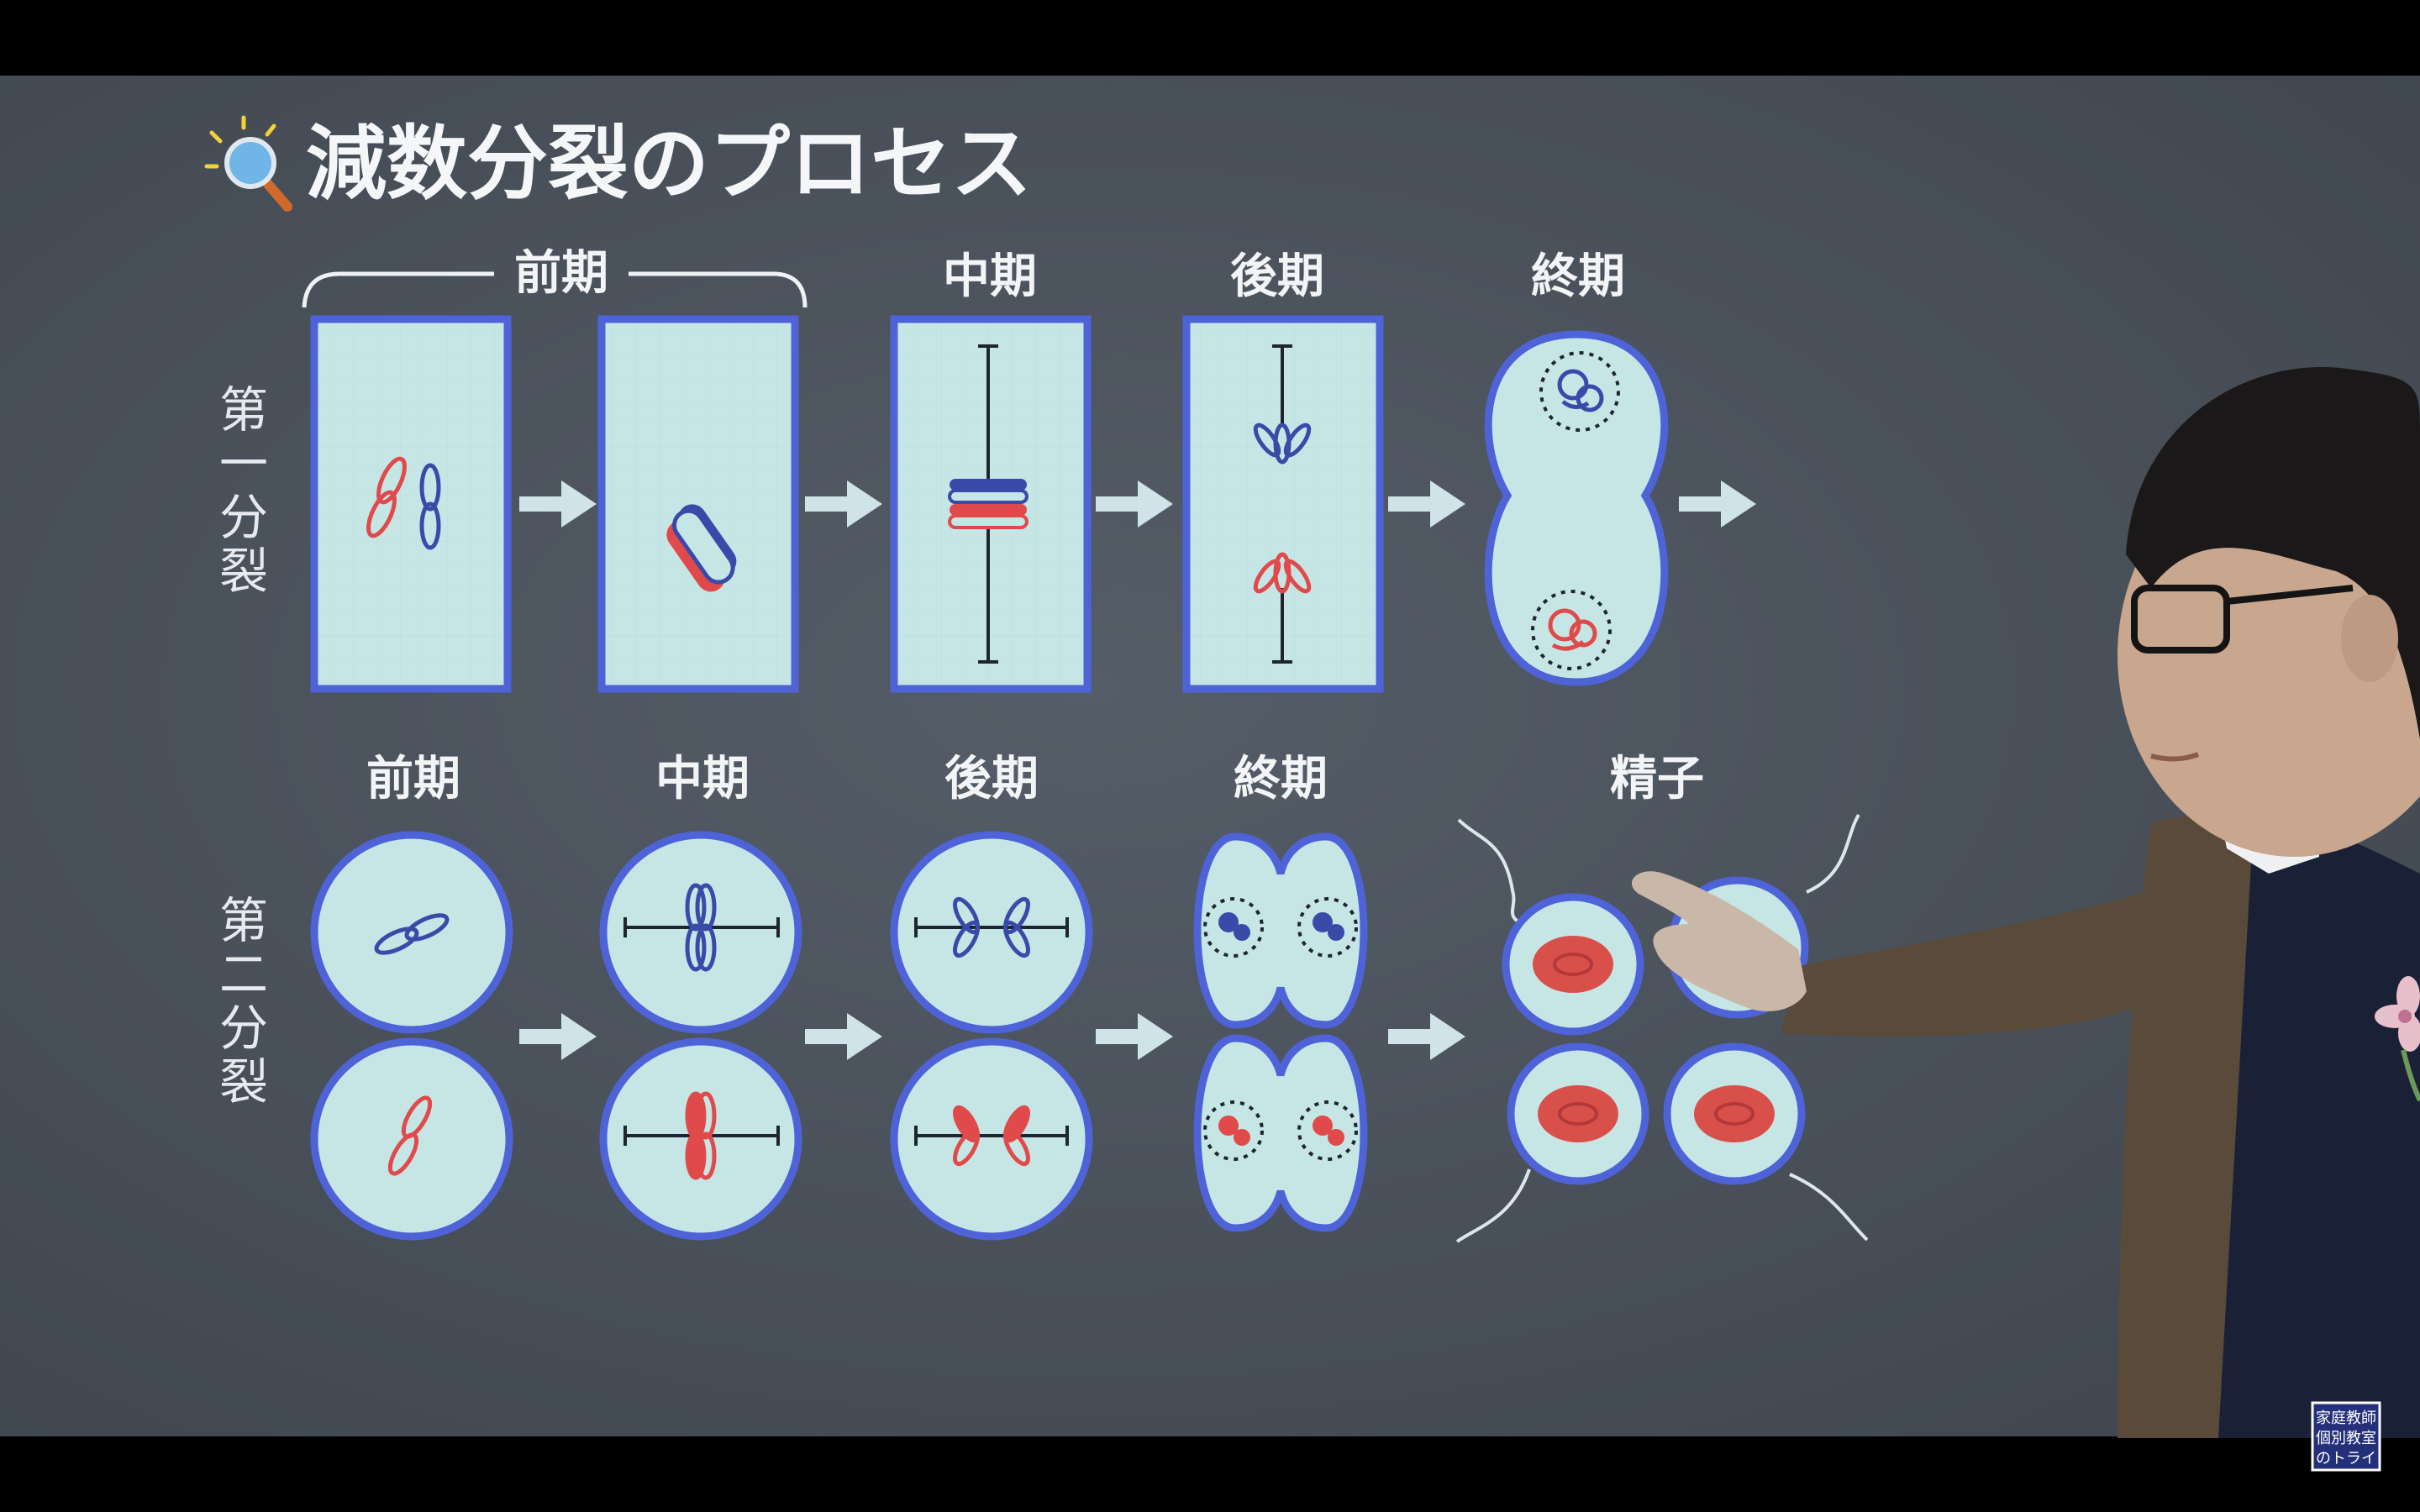 The image size is (2420, 1512). I want to click on logo-line: 個別教室, so click(2346, 1438).